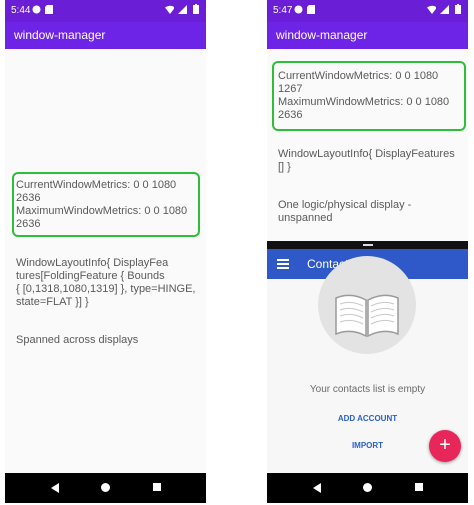 The height and width of the screenshot is (505, 474). What do you see at coordinates (283, 10) in the screenshot?
I see `status-time: 5:47` at bounding box center [283, 10].